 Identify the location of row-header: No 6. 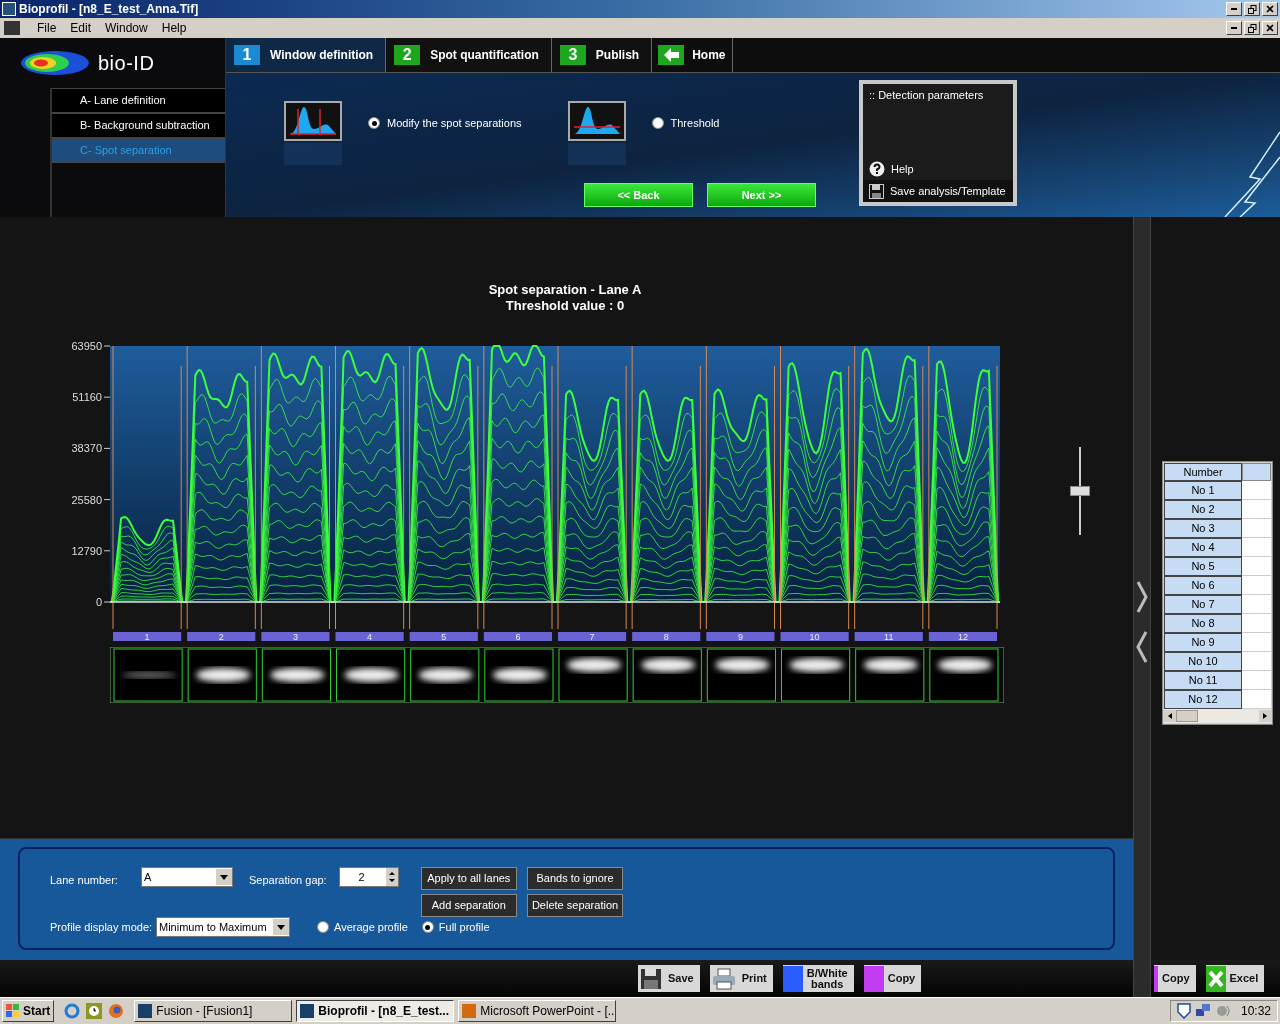
(1203, 585).